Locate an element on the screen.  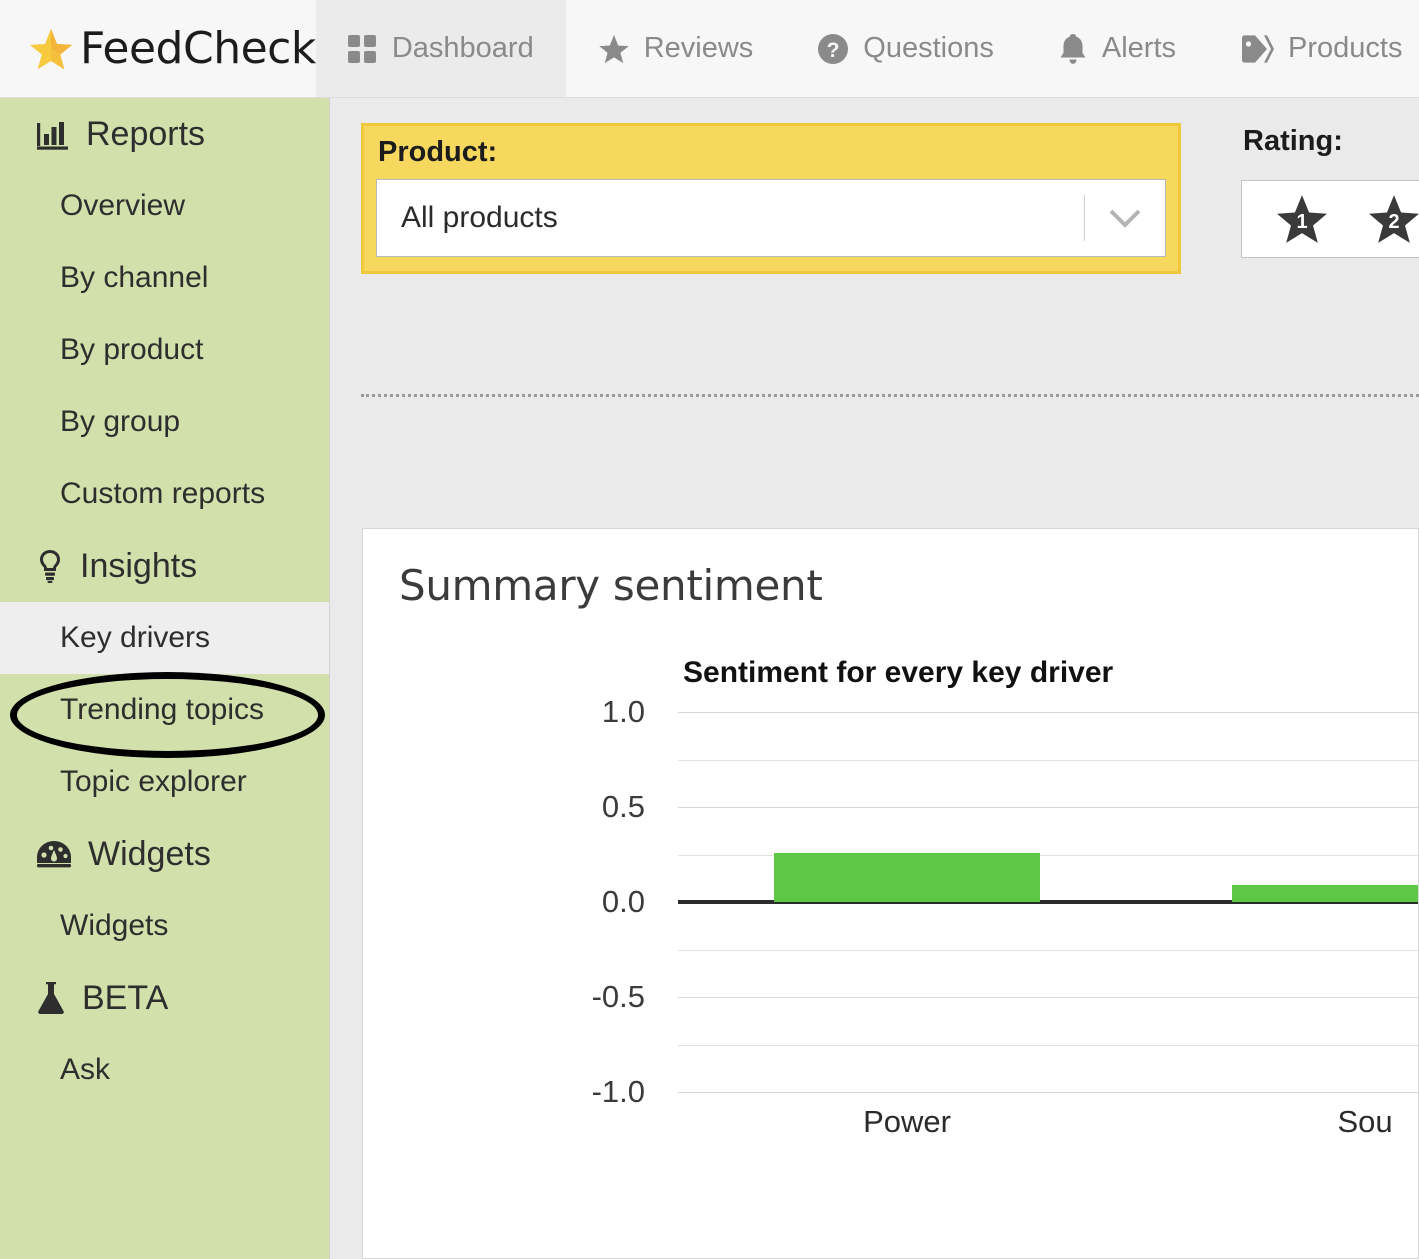
question-circle-icon: ? is located at coordinates (833, 49).